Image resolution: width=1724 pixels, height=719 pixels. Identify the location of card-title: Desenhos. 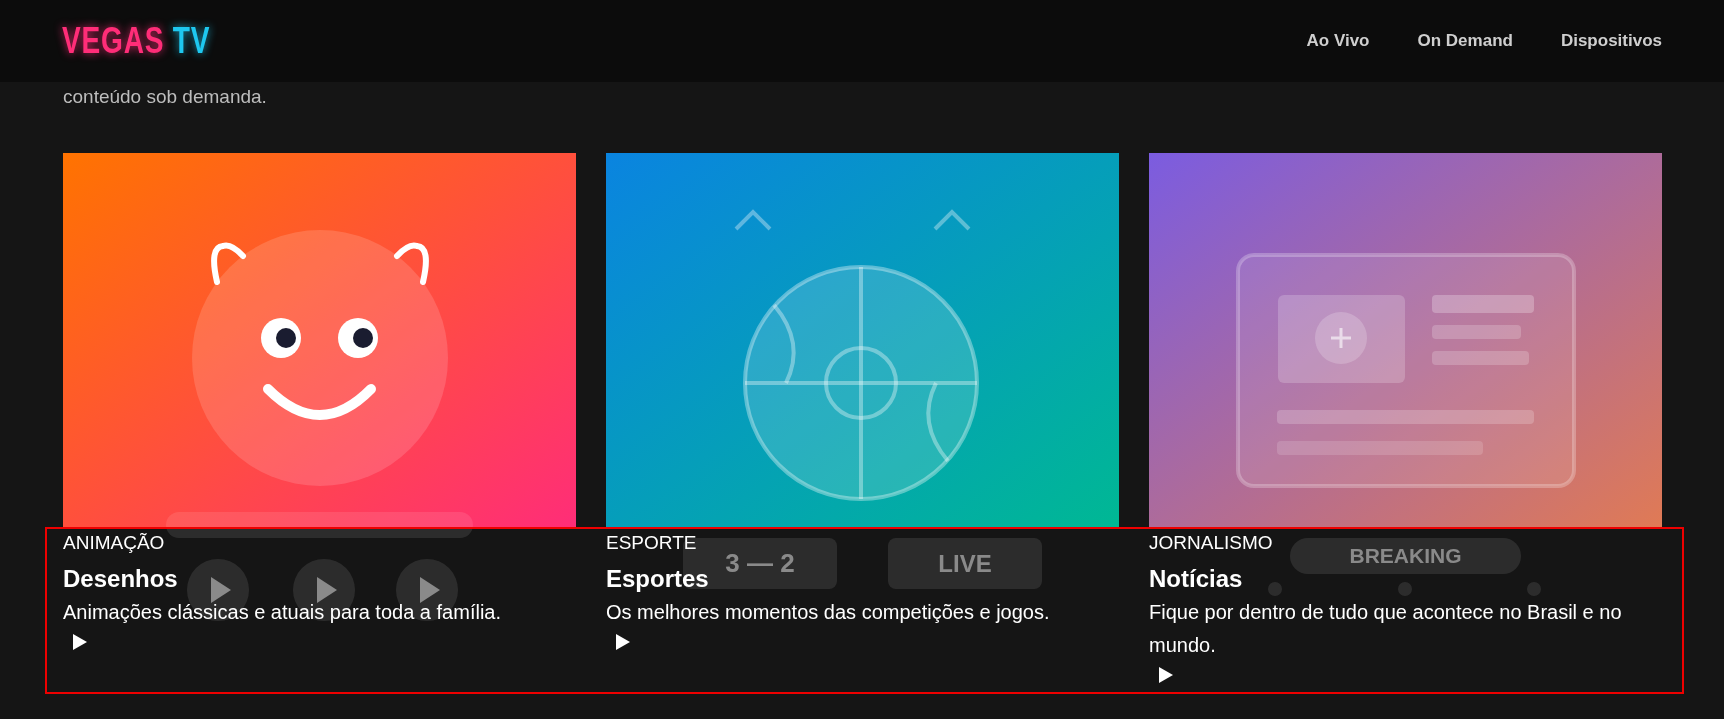
(120, 579).